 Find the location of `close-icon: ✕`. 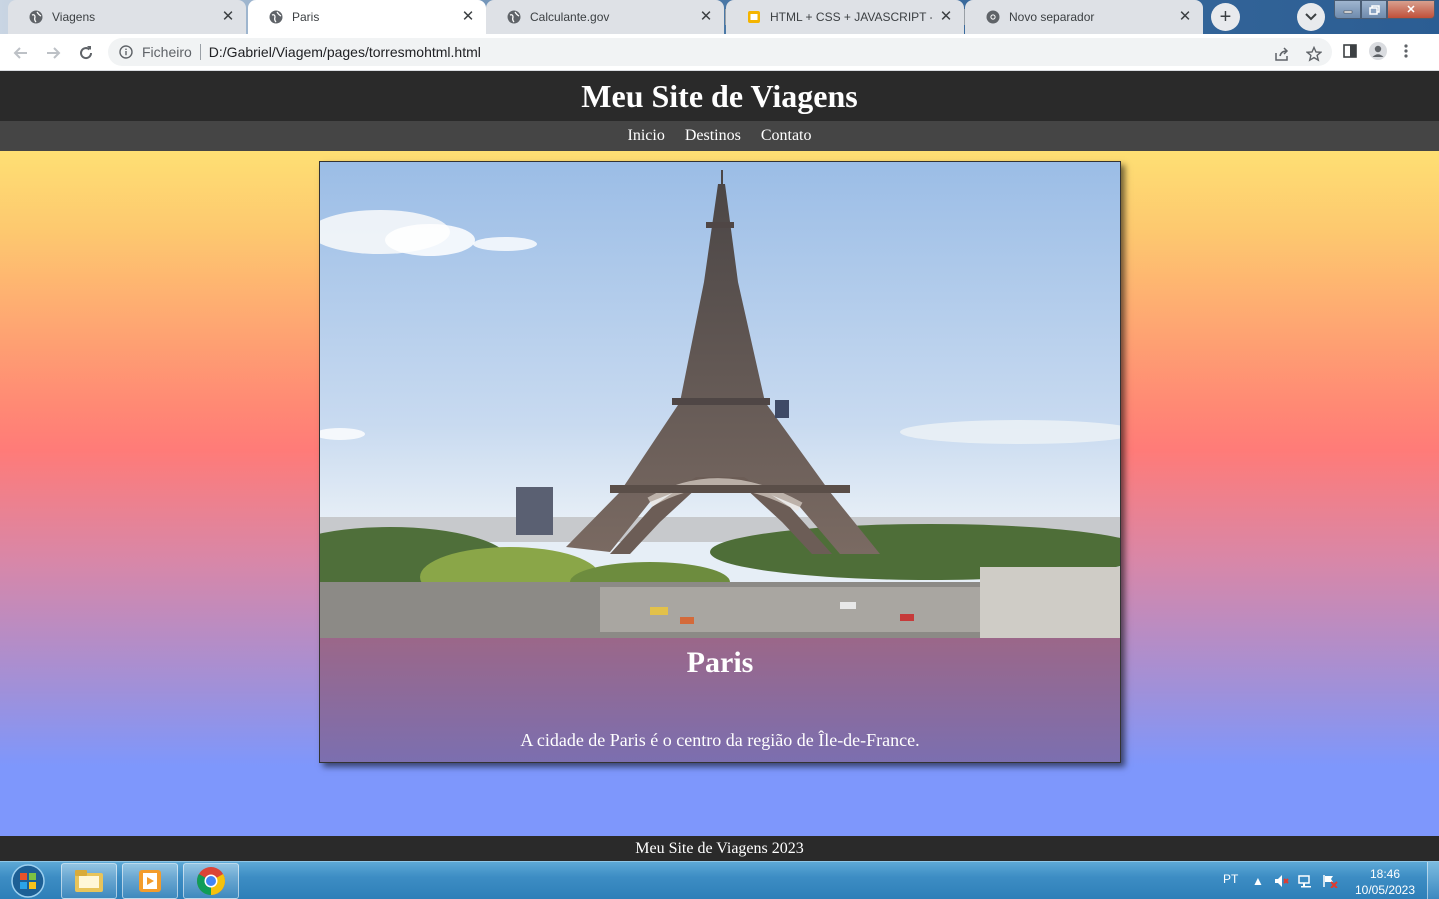

close-icon: ✕ is located at coordinates (1411, 10).